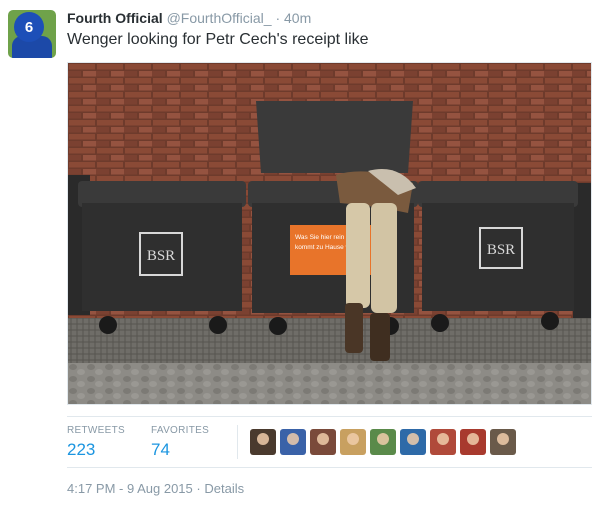 The image size is (600, 505). I want to click on favorites-count: 74, so click(180, 450).